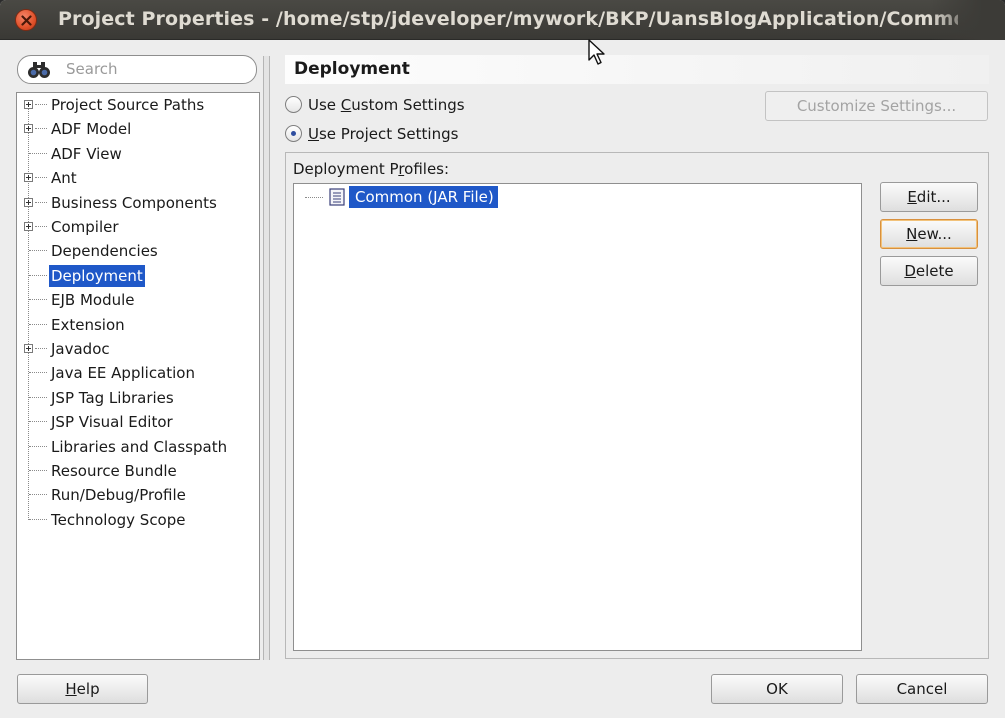  I want to click on tree-item: Deployment, so click(137, 275).